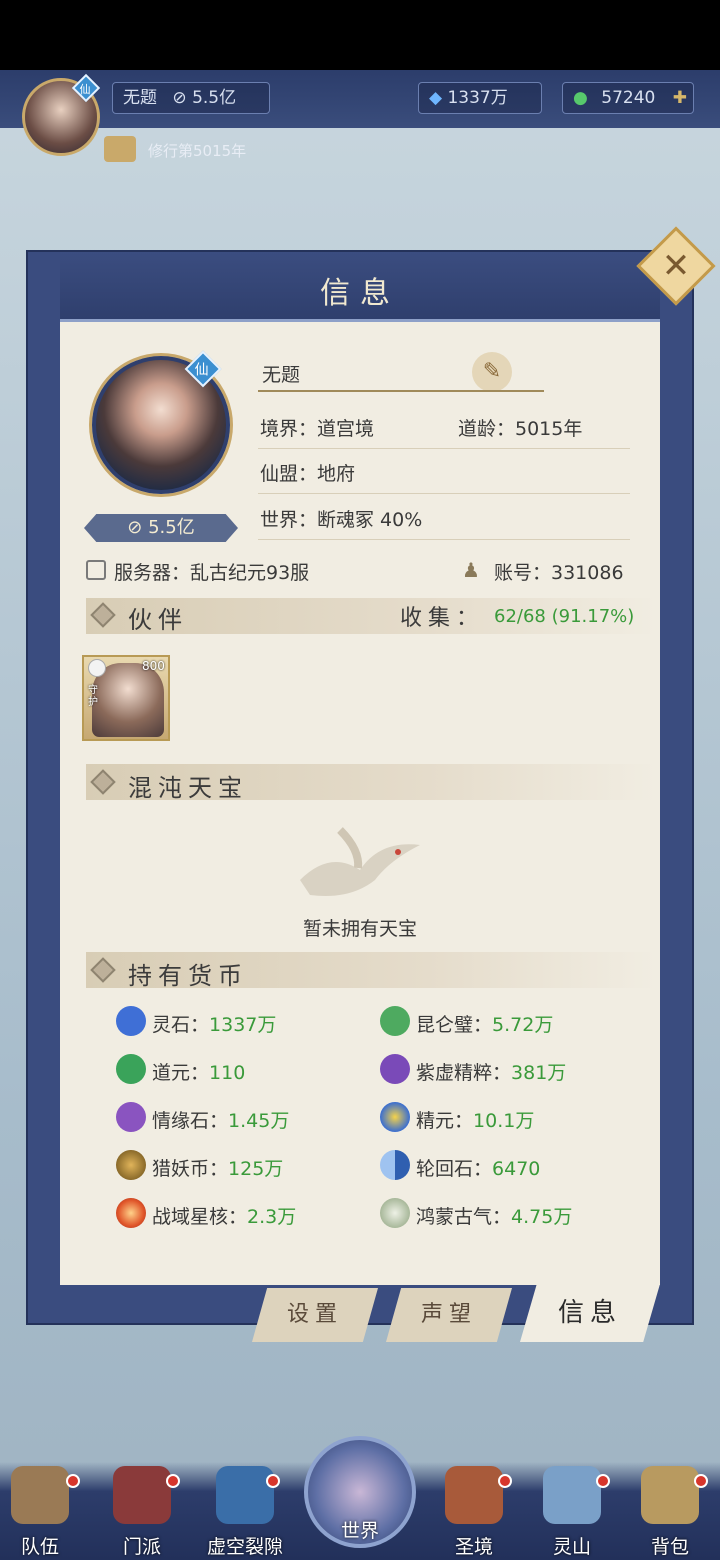 The image size is (720, 1560). What do you see at coordinates (158, 620) in the screenshot?
I see `partners-title: 伙伴` at bounding box center [158, 620].